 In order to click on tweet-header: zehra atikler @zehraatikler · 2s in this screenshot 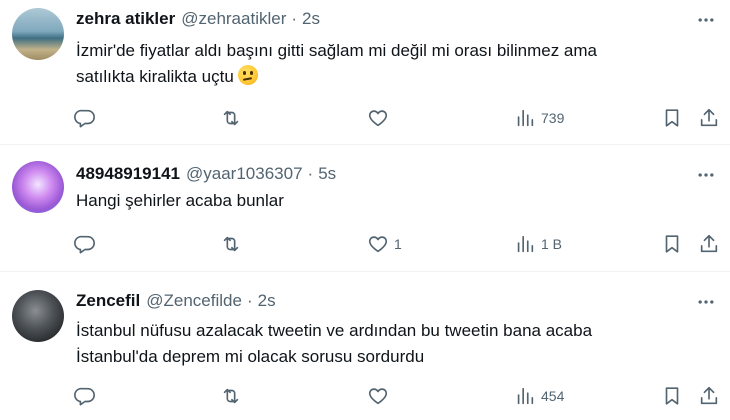, I will do `click(198, 19)`.